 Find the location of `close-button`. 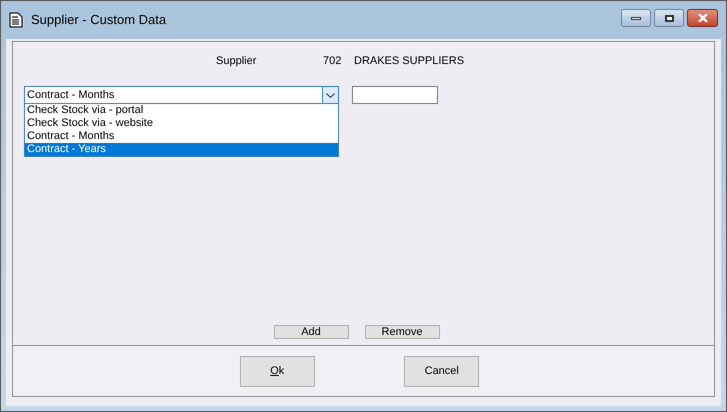

close-button is located at coordinates (702, 18).